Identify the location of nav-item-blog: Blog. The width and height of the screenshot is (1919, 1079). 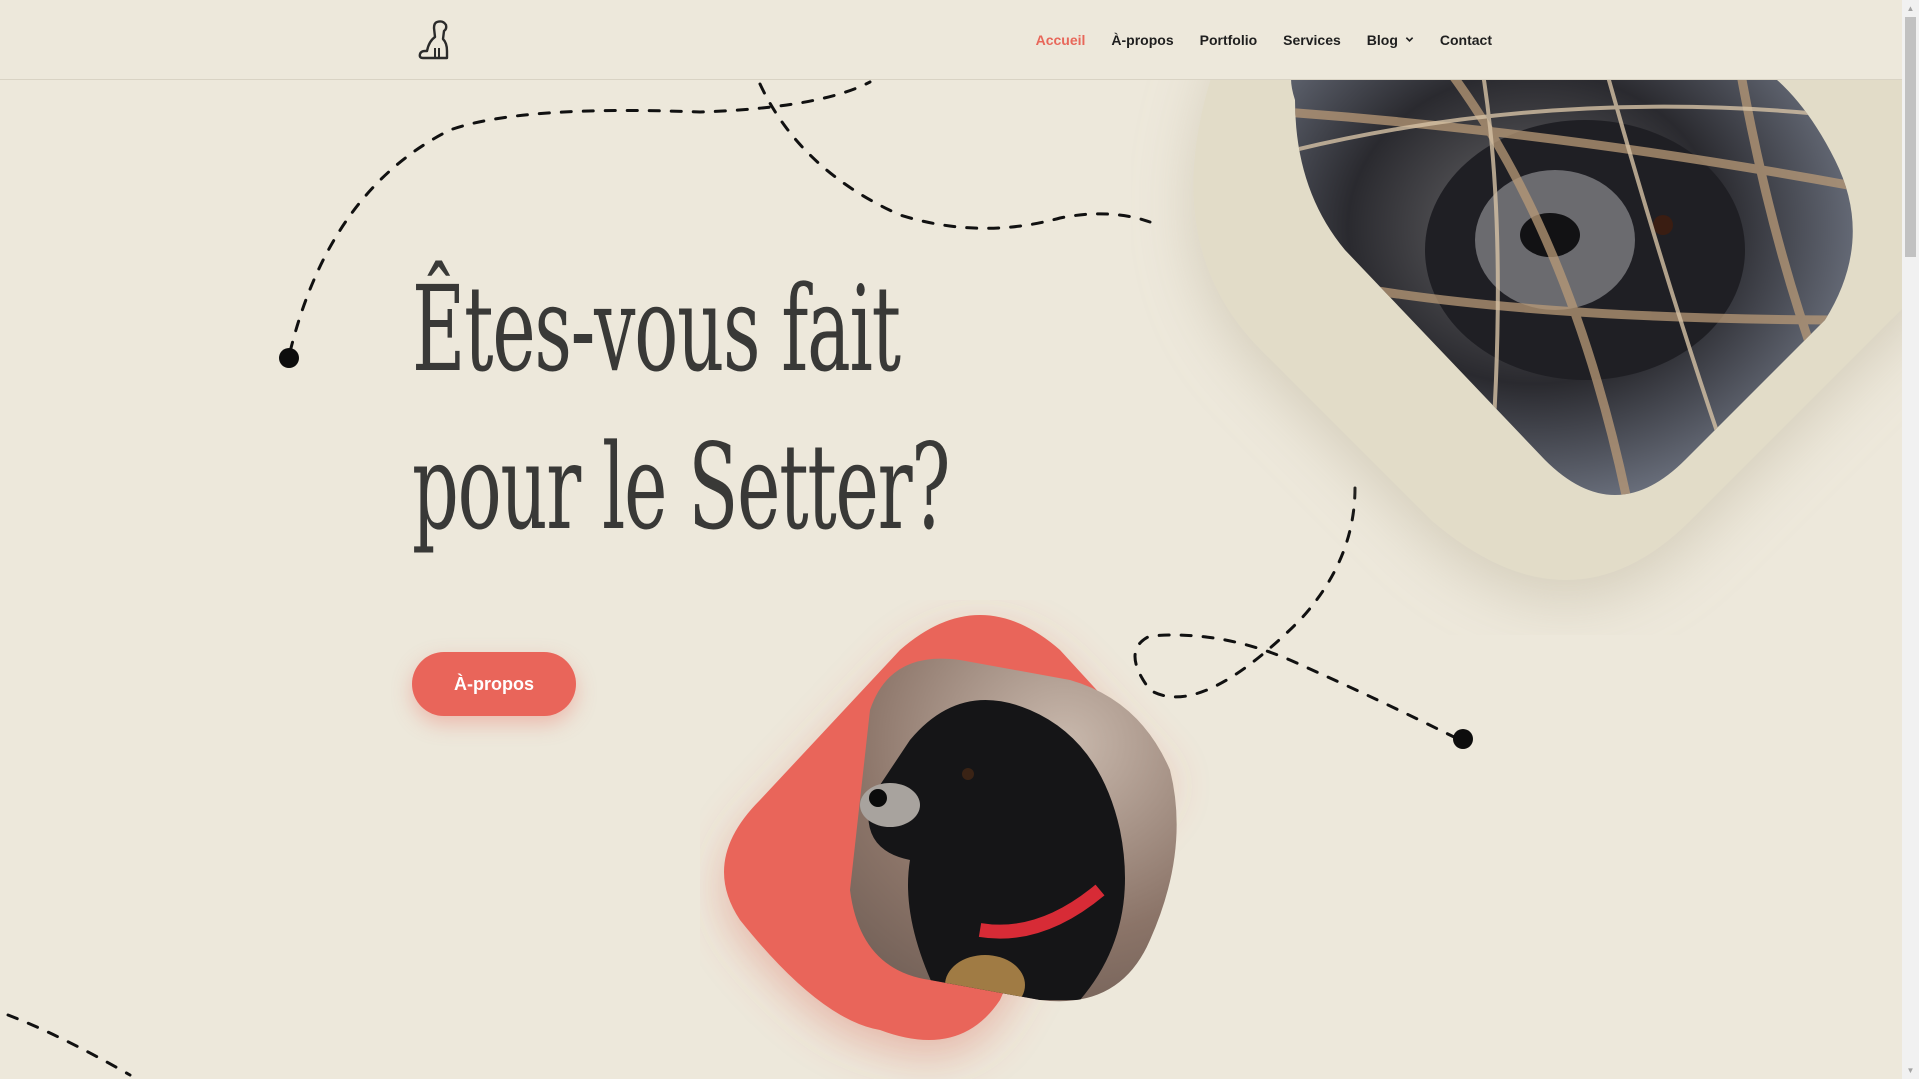
(1390, 40).